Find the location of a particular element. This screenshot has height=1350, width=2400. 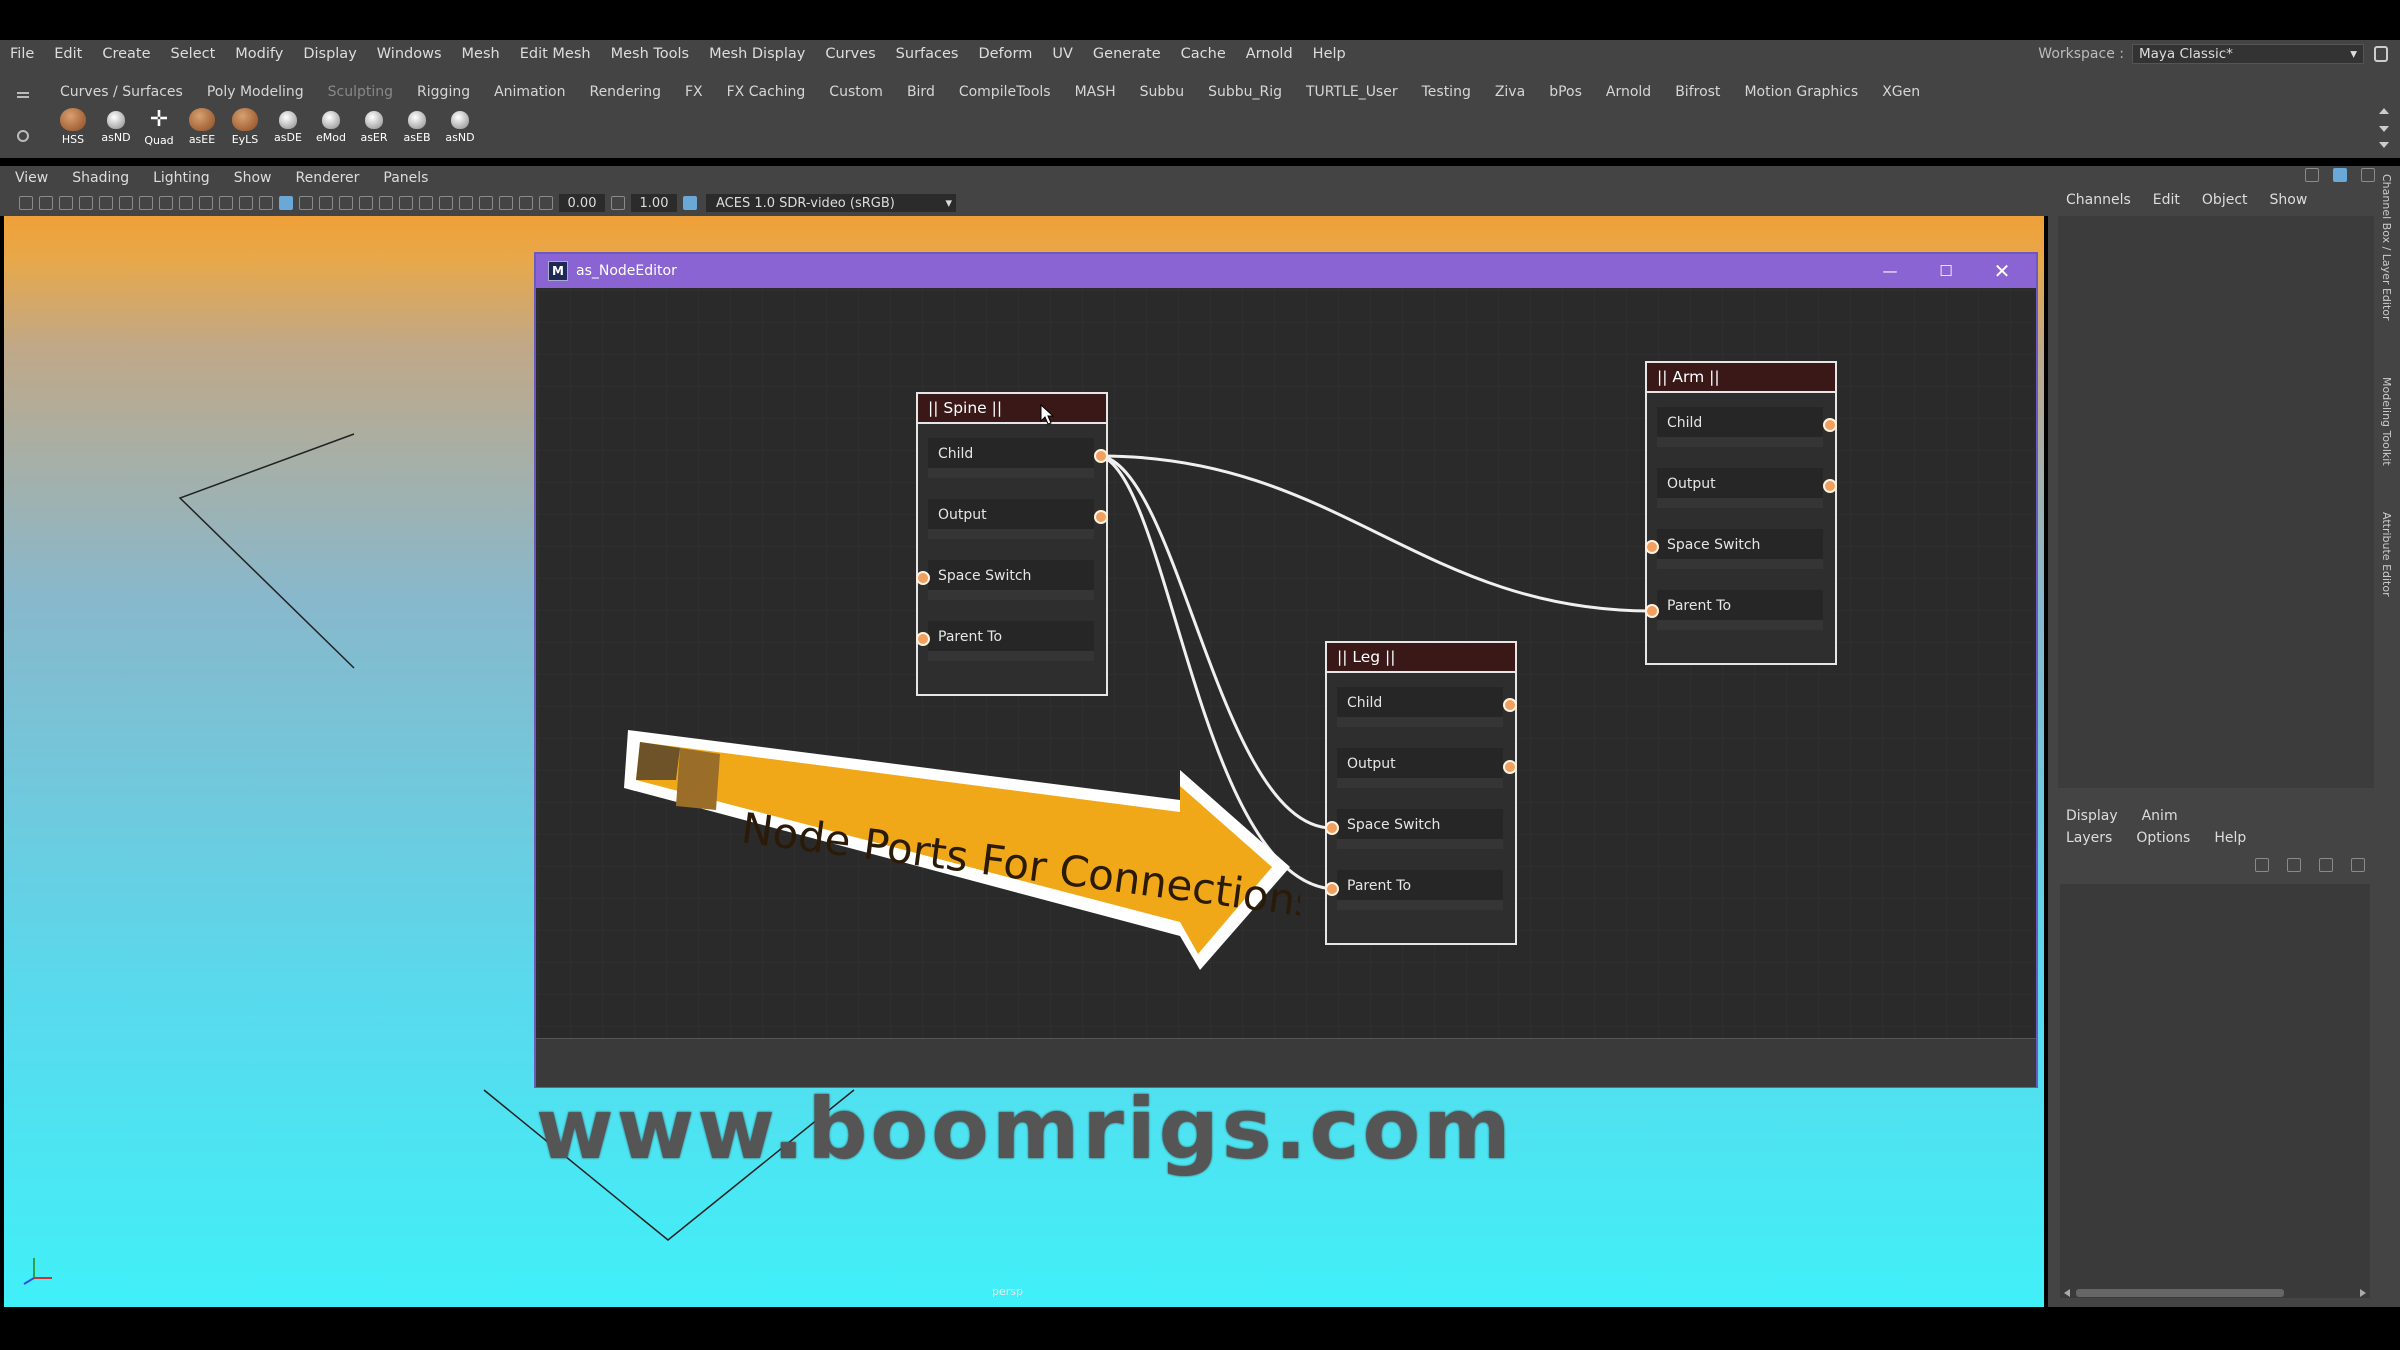

menu-arnold: Arnold is located at coordinates (1269, 54).